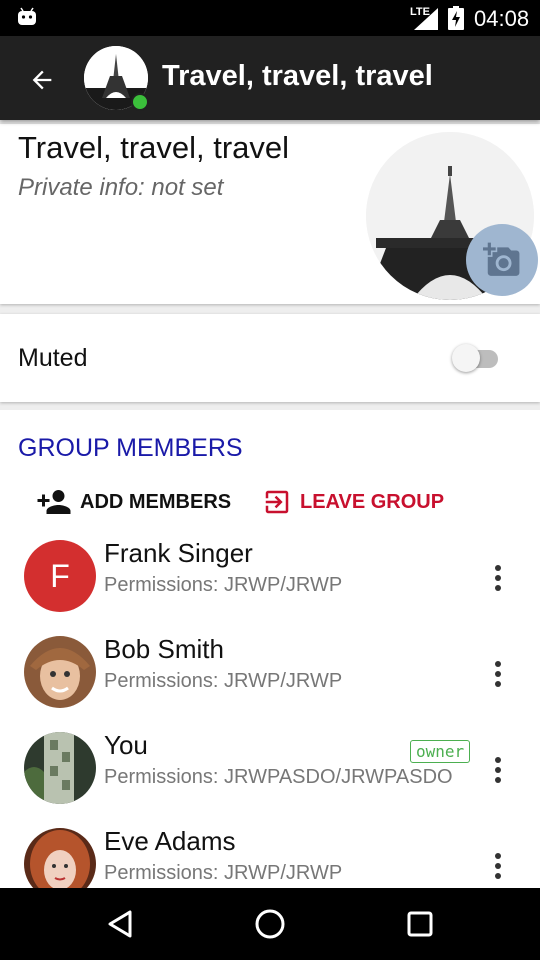 The image size is (540, 960). I want to click on member-name: Eve Adams, so click(170, 841).